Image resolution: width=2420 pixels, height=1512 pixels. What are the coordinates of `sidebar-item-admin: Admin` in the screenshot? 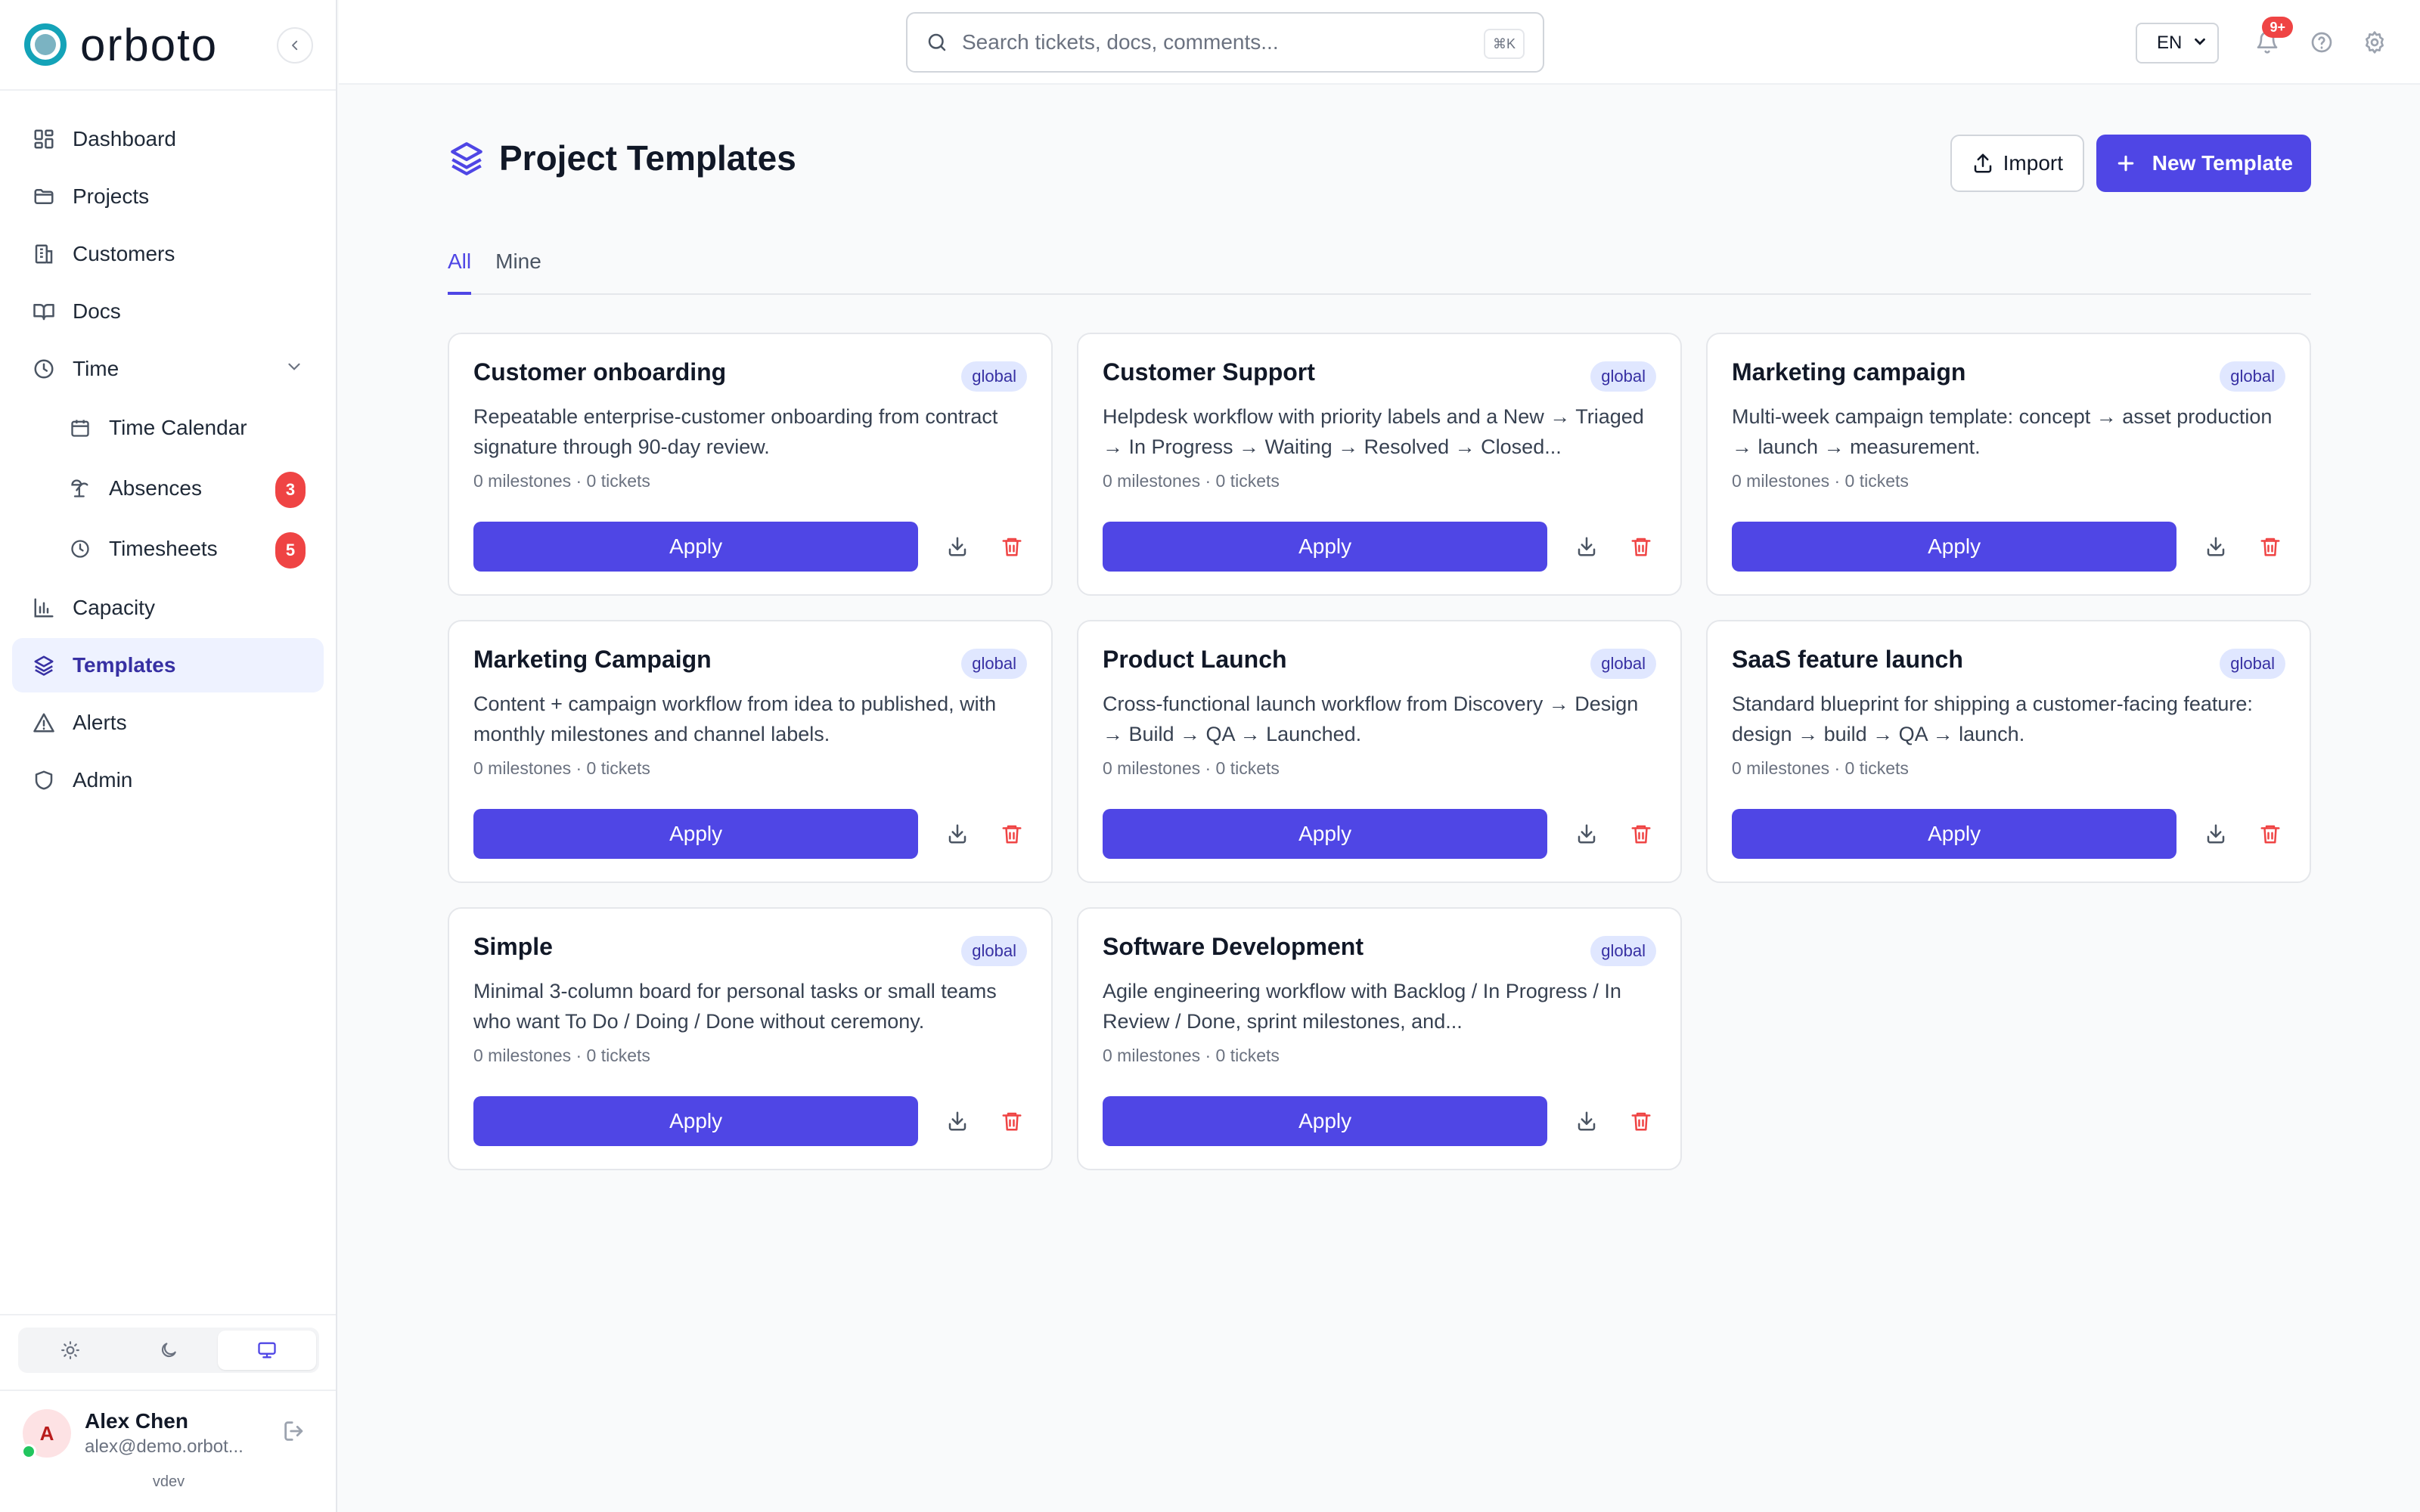 It's located at (168, 780).